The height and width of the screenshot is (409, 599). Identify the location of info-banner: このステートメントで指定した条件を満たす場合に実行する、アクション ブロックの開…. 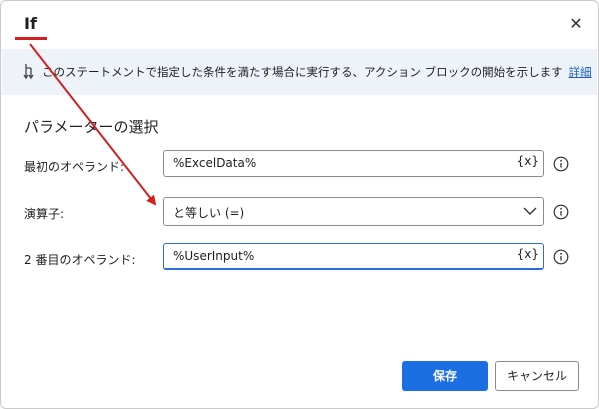
(299, 72).